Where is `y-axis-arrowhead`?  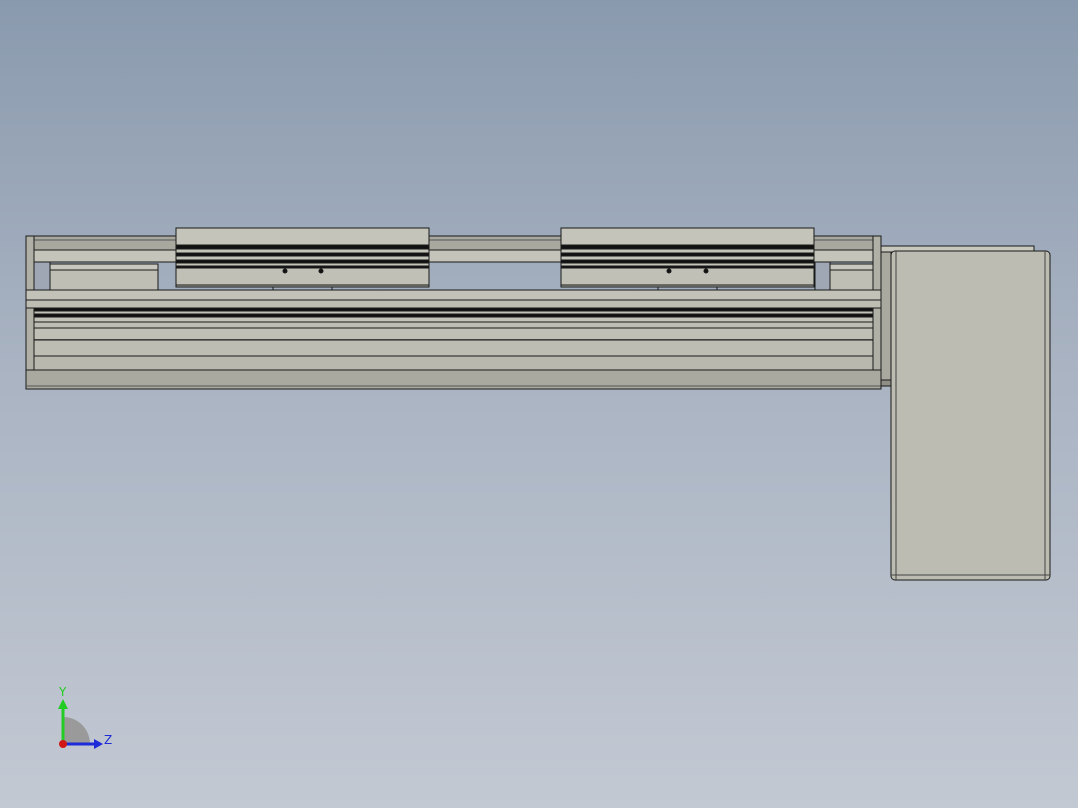 y-axis-arrowhead is located at coordinates (63, 704).